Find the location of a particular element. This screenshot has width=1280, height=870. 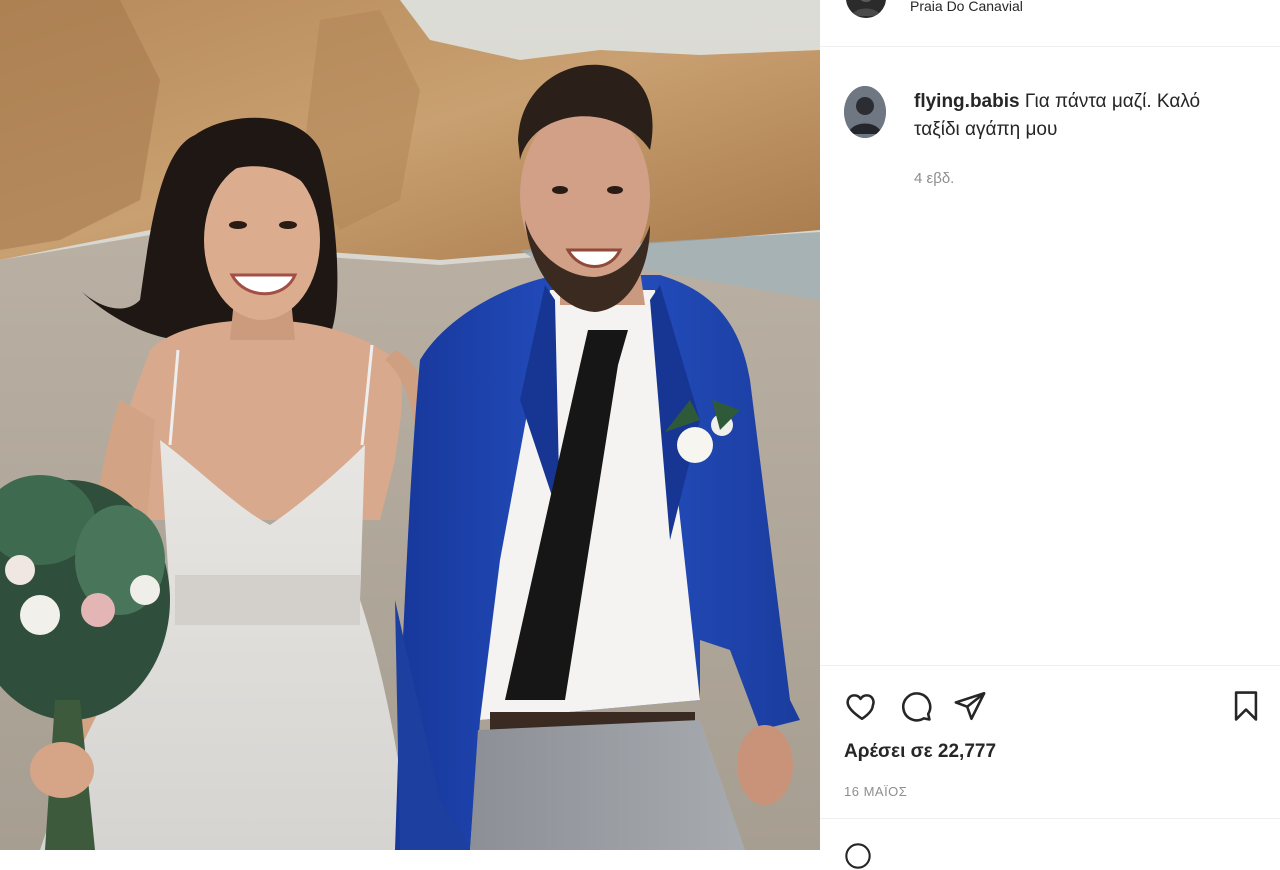

caption-username: flying.babis is located at coordinates (967, 101).